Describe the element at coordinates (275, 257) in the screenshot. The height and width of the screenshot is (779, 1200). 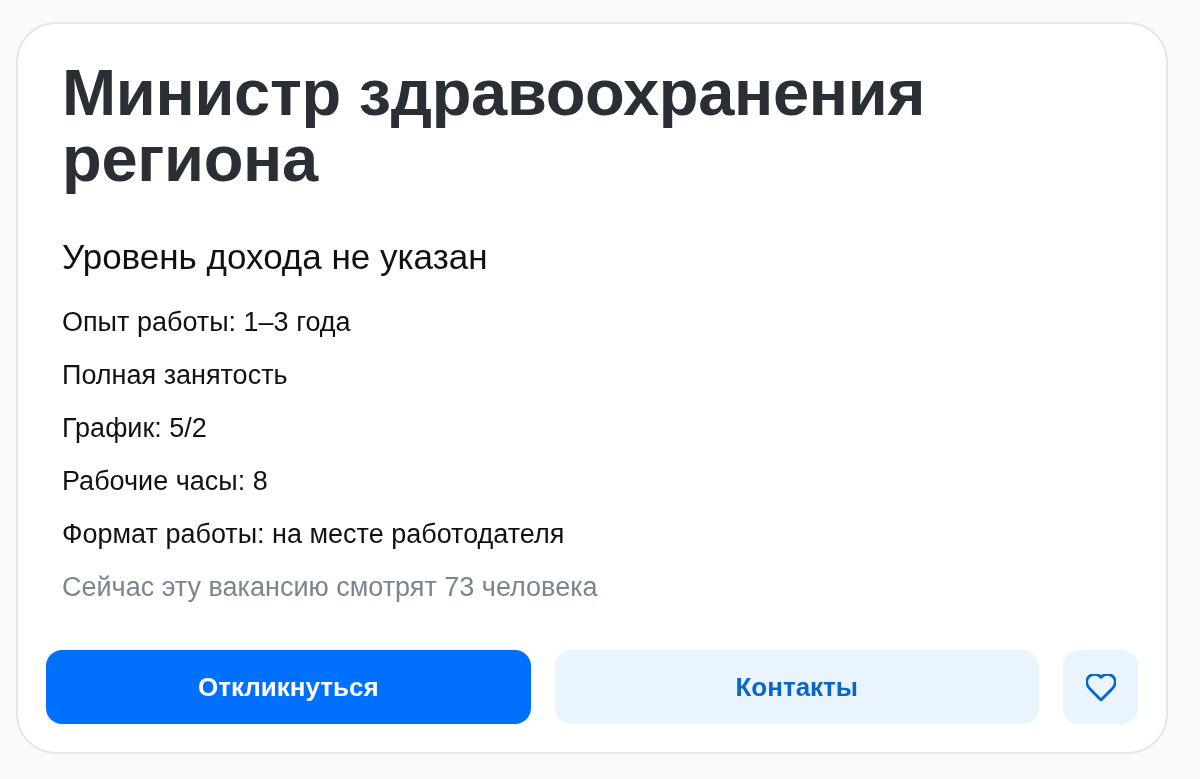
I see `salary-text: Уровень дохода не указан` at that location.